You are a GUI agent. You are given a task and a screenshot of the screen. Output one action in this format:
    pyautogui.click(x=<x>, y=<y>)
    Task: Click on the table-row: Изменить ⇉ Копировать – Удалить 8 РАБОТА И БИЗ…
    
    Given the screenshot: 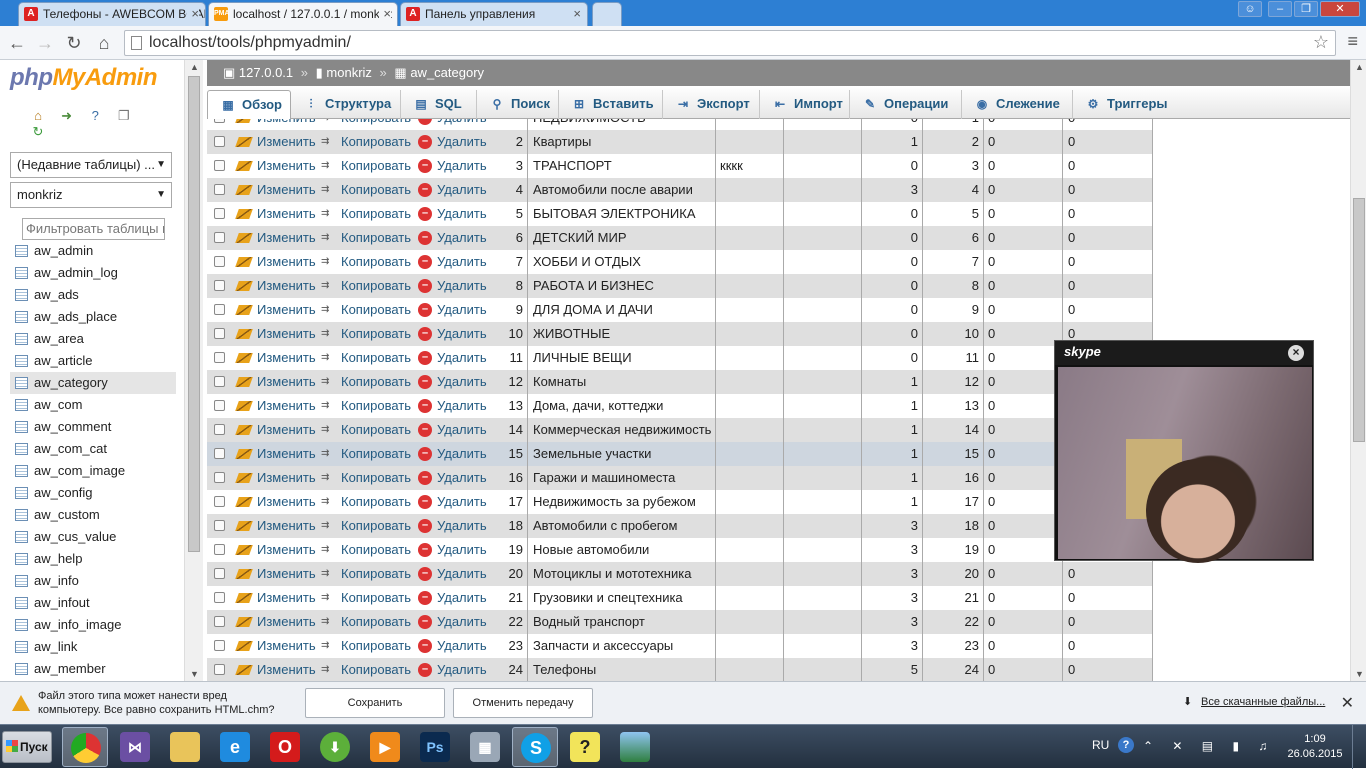 What is the action you would take?
    pyautogui.click(x=680, y=286)
    